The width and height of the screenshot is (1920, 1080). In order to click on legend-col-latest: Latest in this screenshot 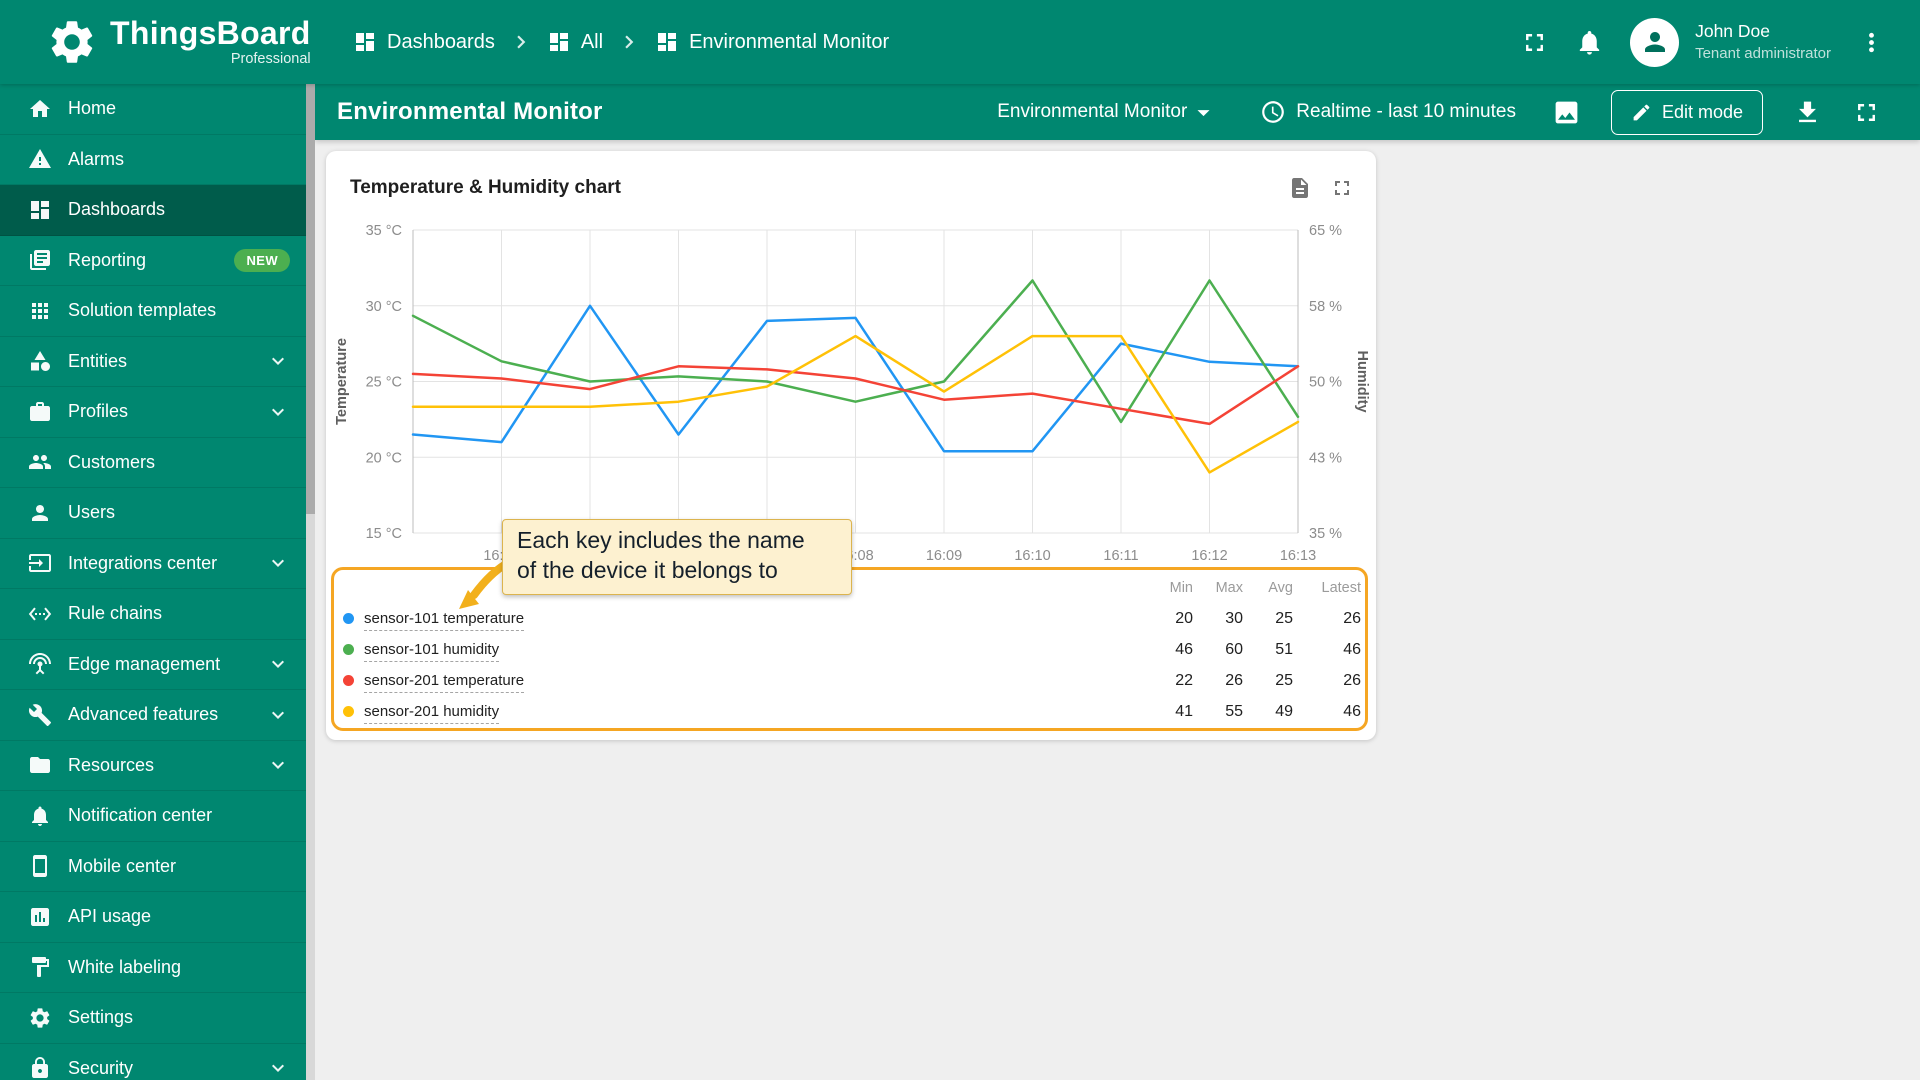, I will do `click(1341, 588)`.